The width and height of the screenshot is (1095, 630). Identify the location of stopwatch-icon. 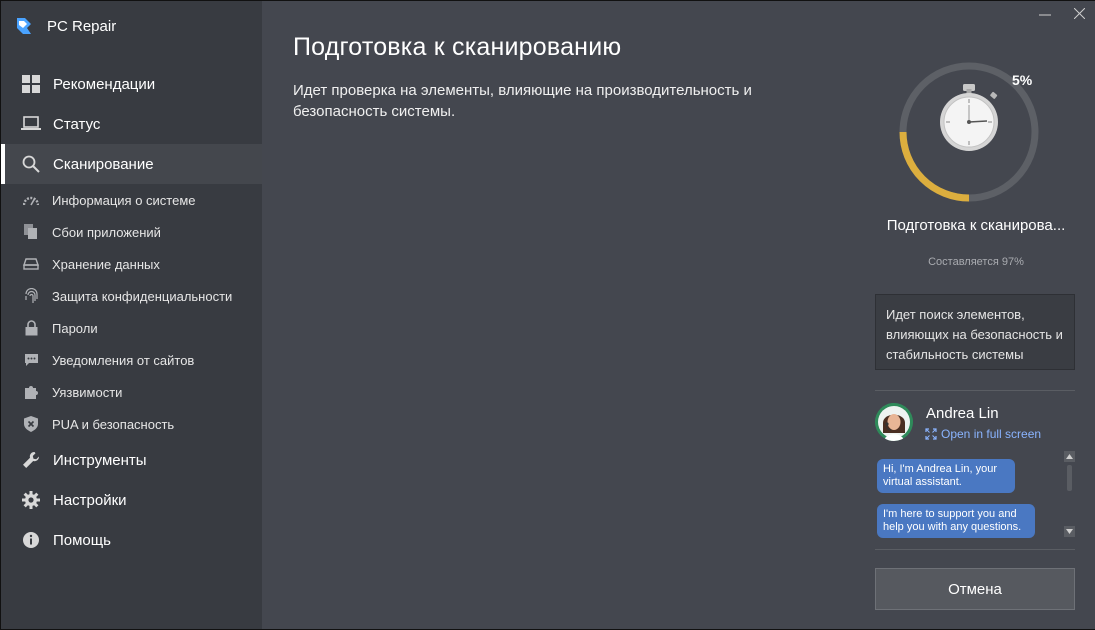
(969, 117).